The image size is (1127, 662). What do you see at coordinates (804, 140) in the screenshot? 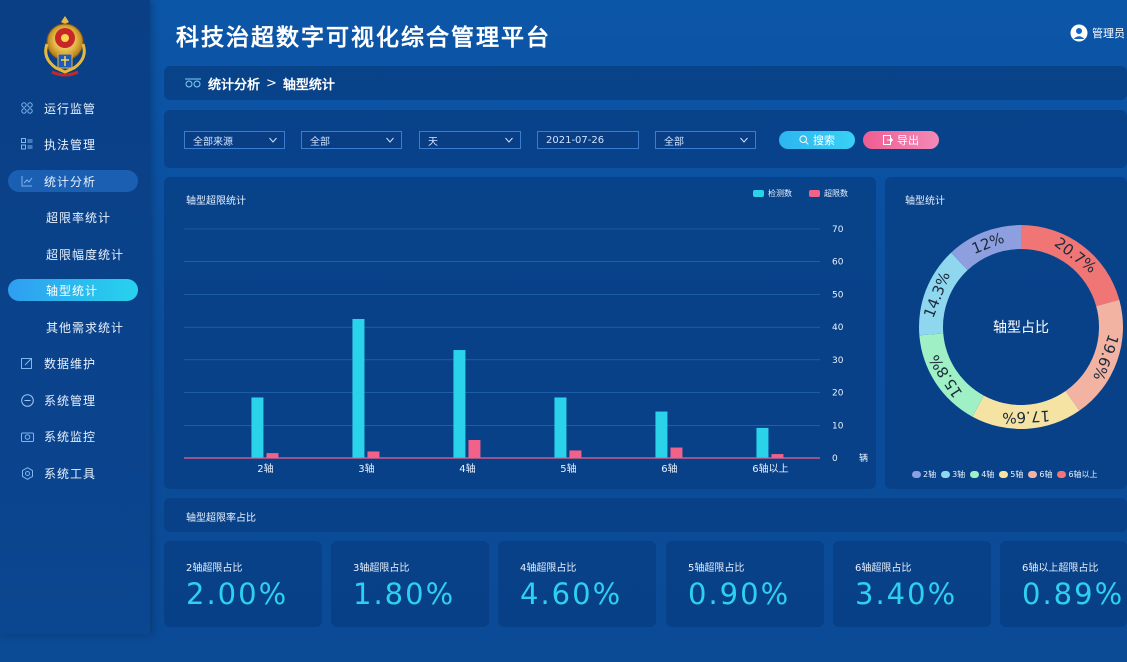
I see `search-icon` at bounding box center [804, 140].